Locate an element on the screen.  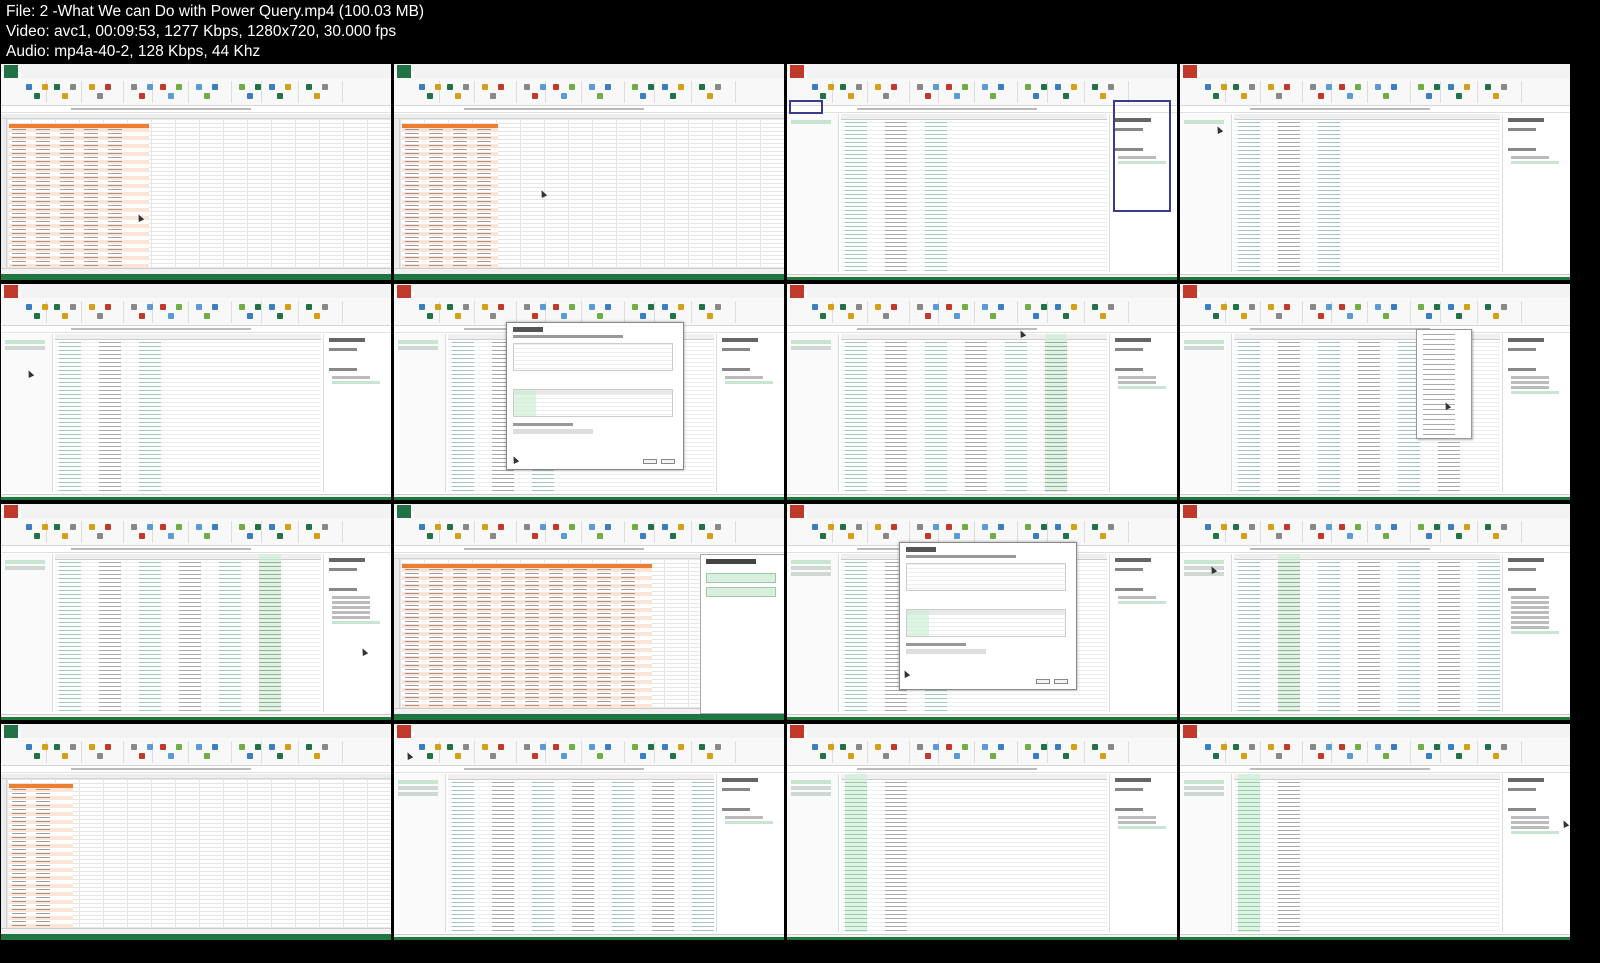
taskbar is located at coordinates (1375, 718).